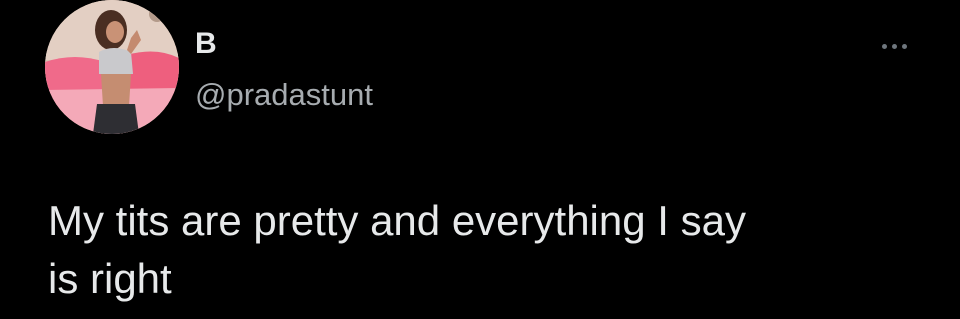 This screenshot has height=319, width=960. I want to click on avatar, so click(112, 67).